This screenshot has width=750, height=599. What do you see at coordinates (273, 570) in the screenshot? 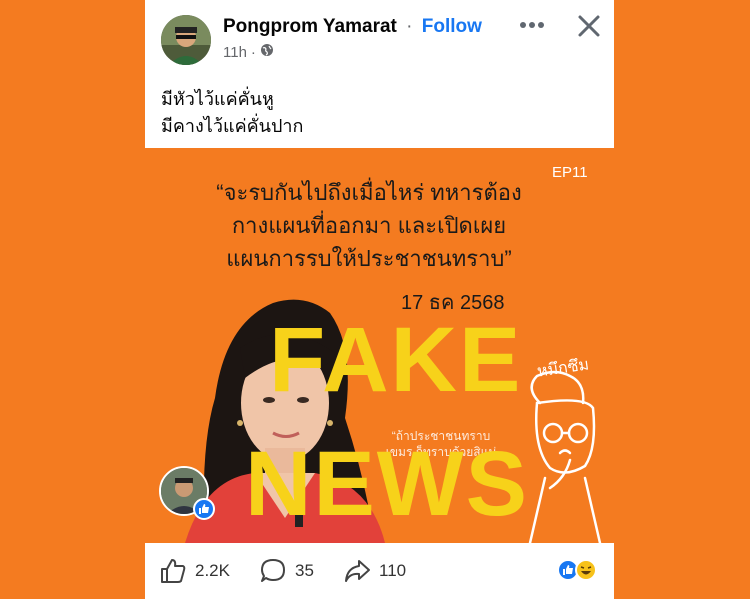
I see `comment-icon` at bounding box center [273, 570].